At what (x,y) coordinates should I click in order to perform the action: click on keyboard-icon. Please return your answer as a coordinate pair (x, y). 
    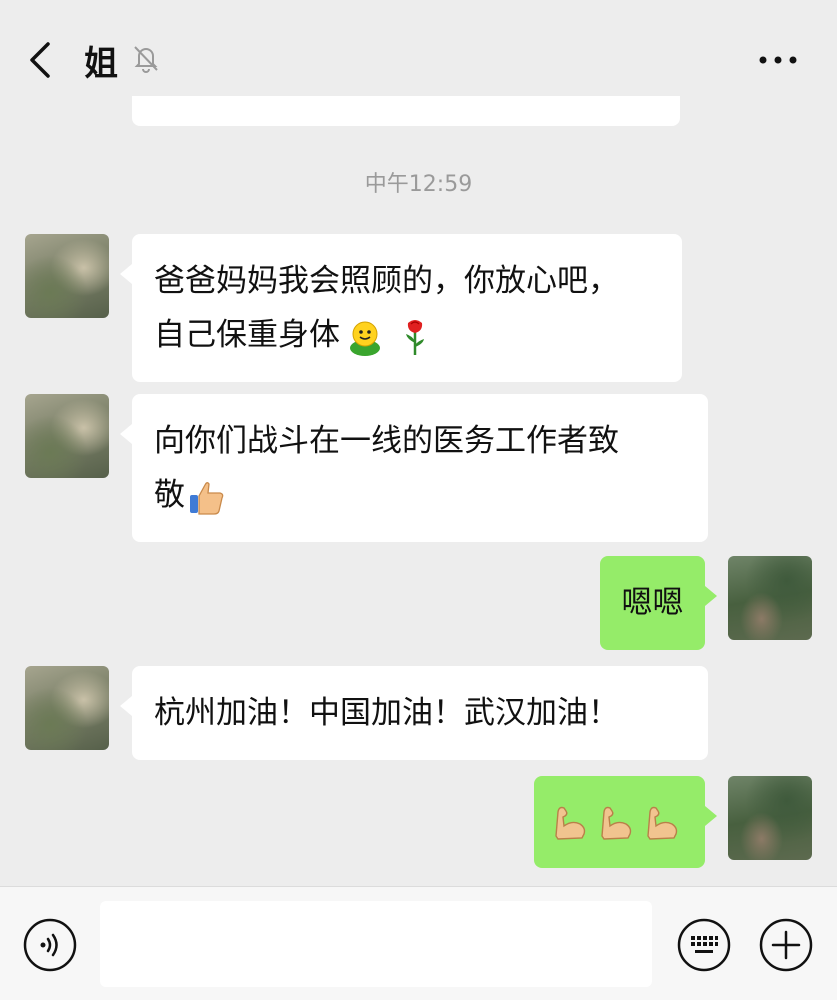
    Looking at the image, I should click on (704, 945).